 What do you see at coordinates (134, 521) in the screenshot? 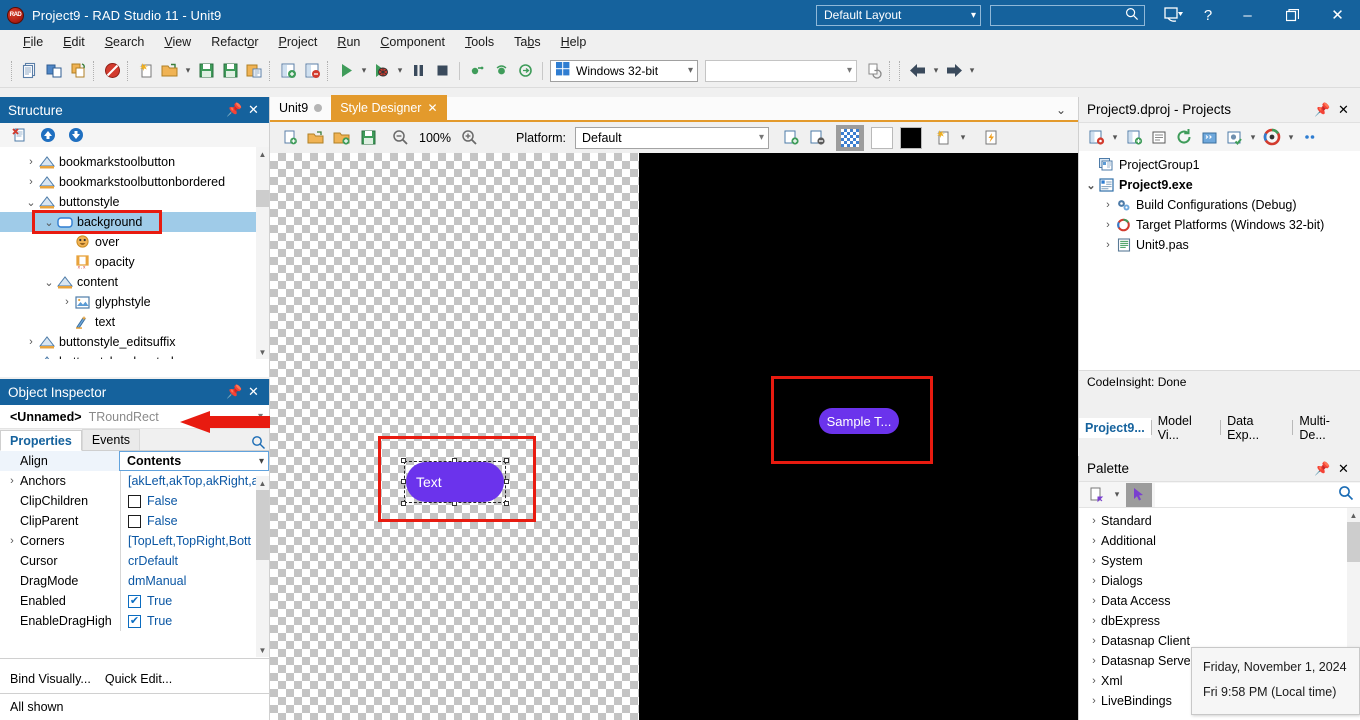
I see `property-row-ClipParent: ClipParent False` at bounding box center [134, 521].